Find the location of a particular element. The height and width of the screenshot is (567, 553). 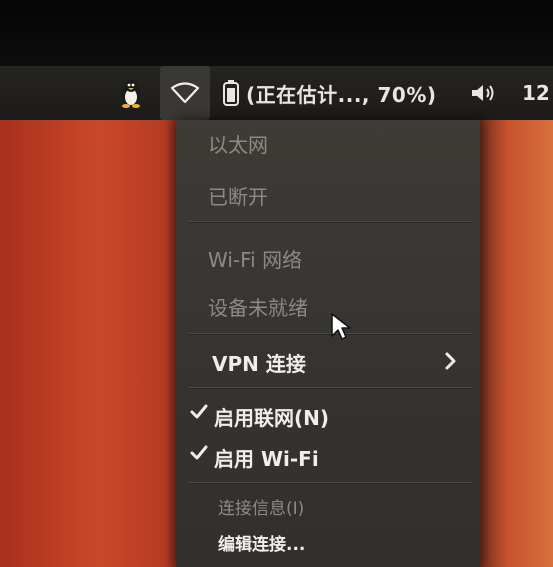

wifi-status-label: 设备未就绪 is located at coordinates (258, 308).